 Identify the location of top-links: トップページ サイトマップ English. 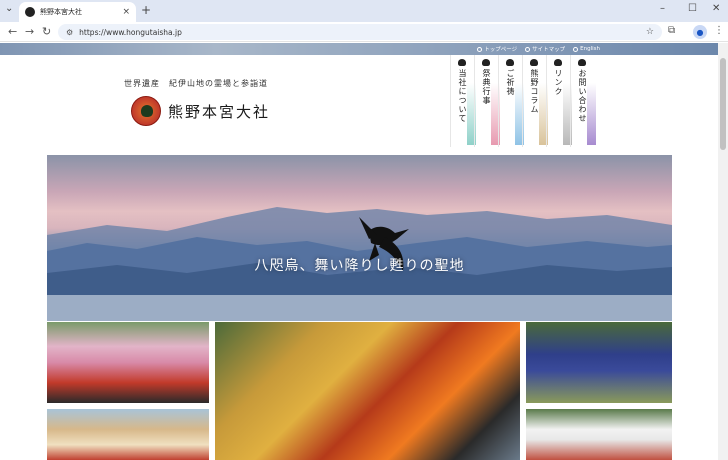
(538, 49).